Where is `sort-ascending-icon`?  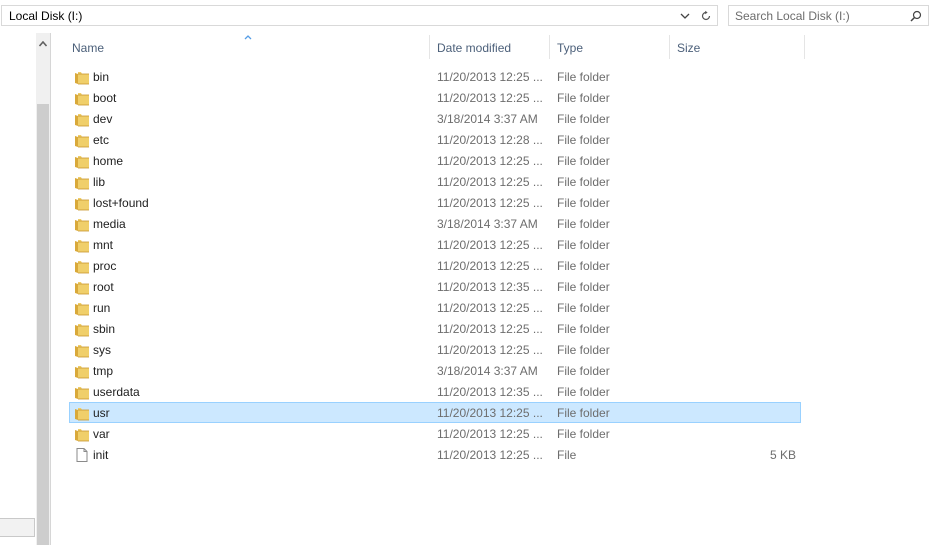
sort-ascending-icon is located at coordinates (248, 37).